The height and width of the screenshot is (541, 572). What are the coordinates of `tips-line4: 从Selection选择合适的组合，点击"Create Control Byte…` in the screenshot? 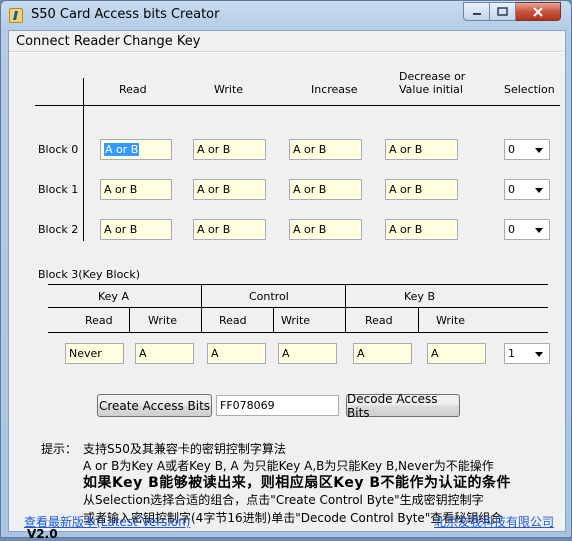 It's located at (283, 500).